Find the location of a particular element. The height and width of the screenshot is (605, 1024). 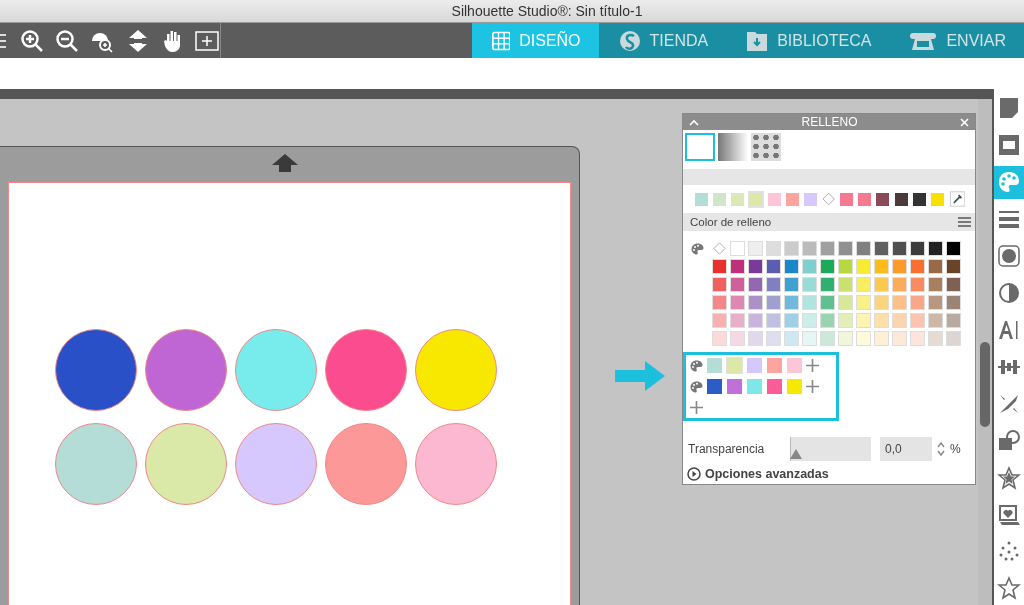

pattern-fill-option is located at coordinates (766, 147).